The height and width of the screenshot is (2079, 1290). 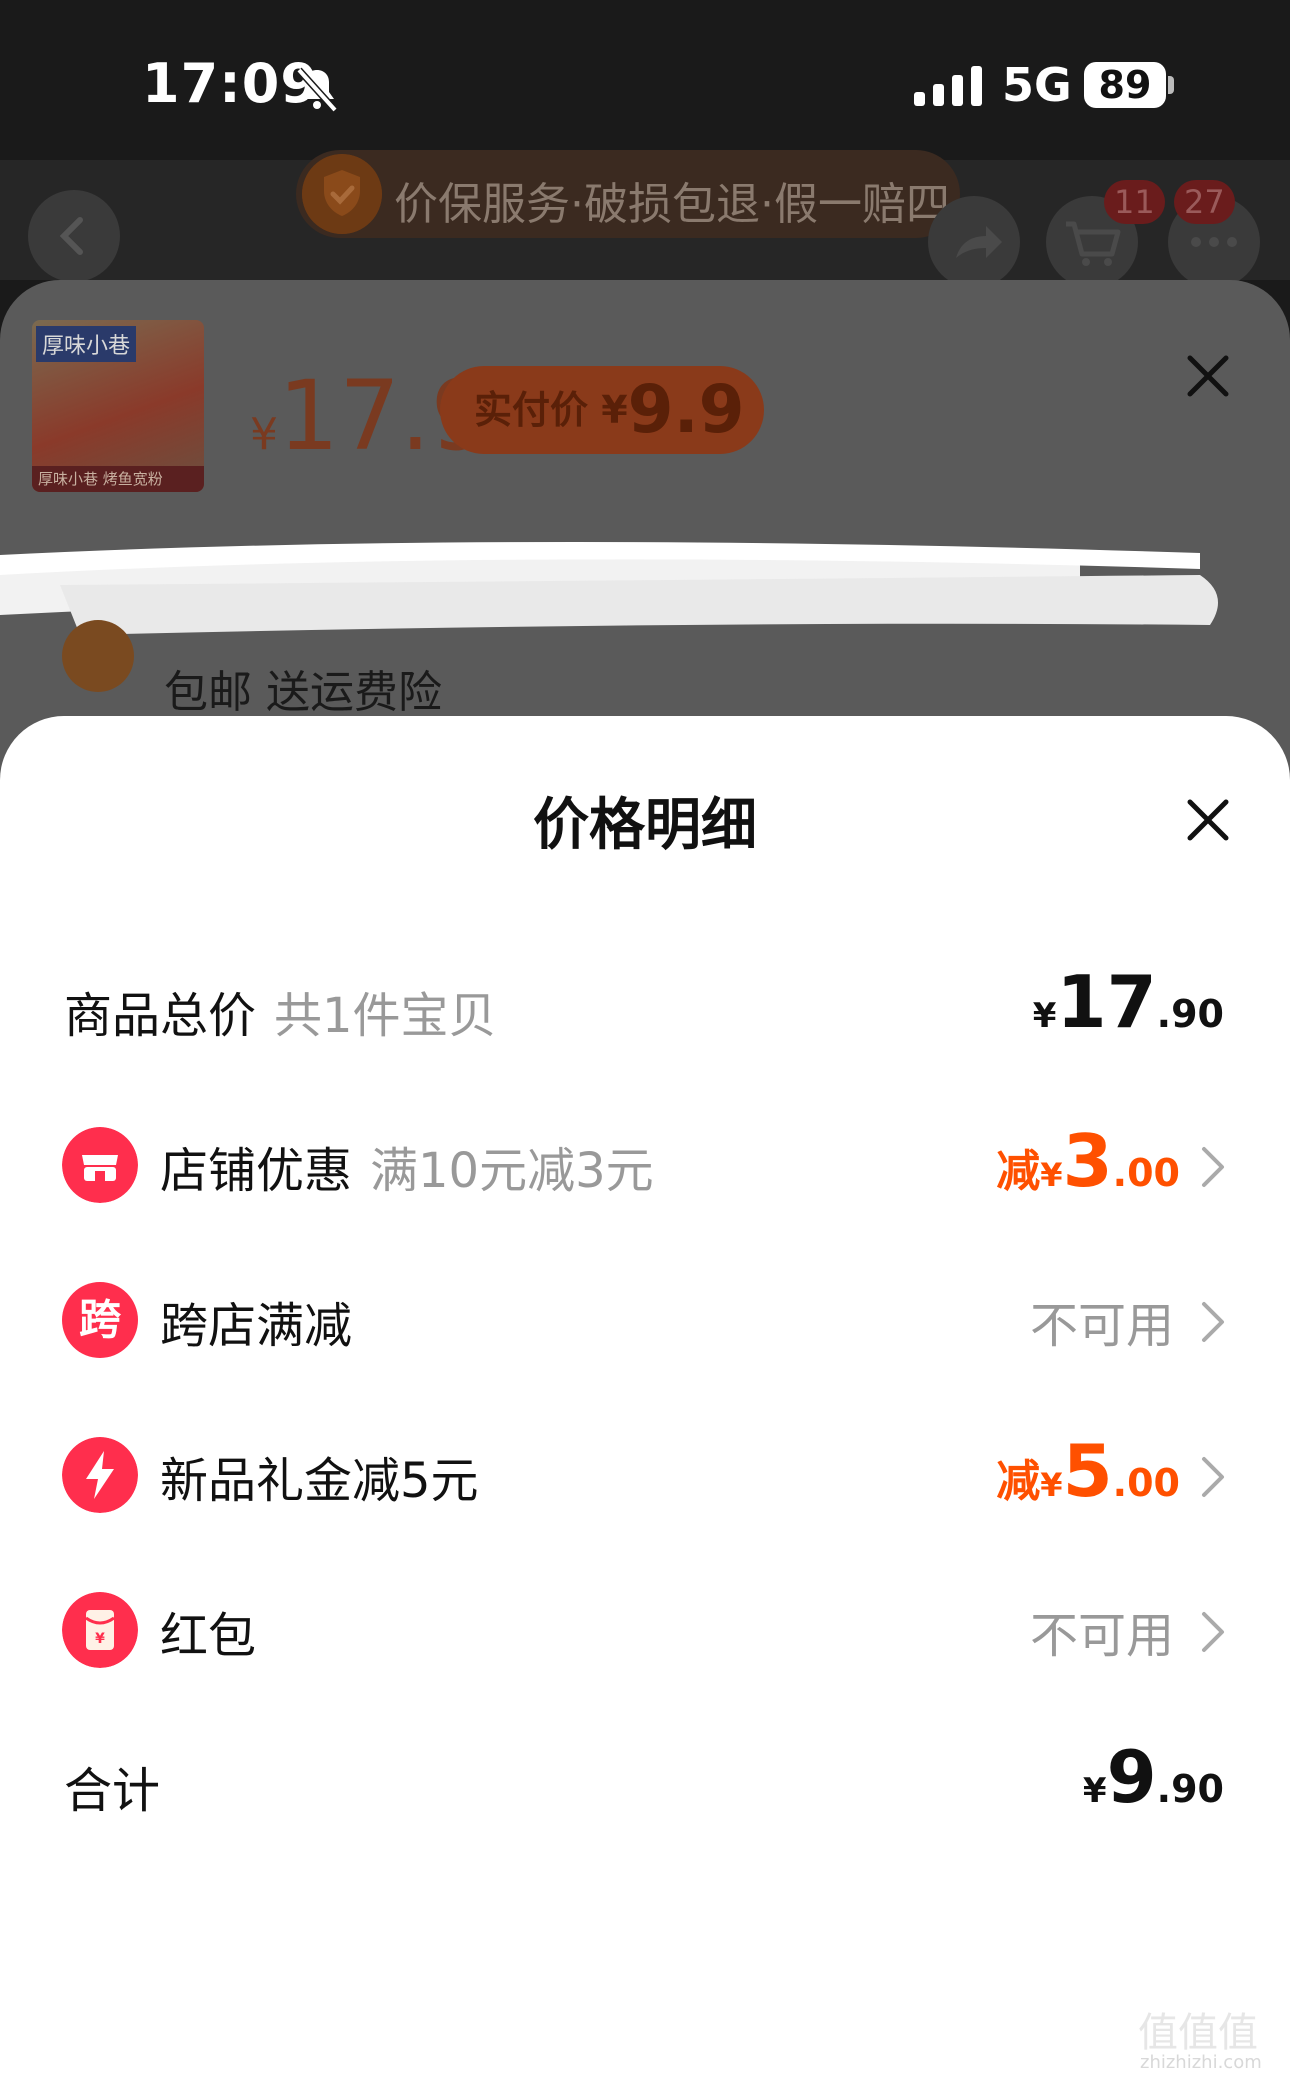 I want to click on shop-discount-label: 店铺优惠 满10元减3元, so click(x=407, y=1171).